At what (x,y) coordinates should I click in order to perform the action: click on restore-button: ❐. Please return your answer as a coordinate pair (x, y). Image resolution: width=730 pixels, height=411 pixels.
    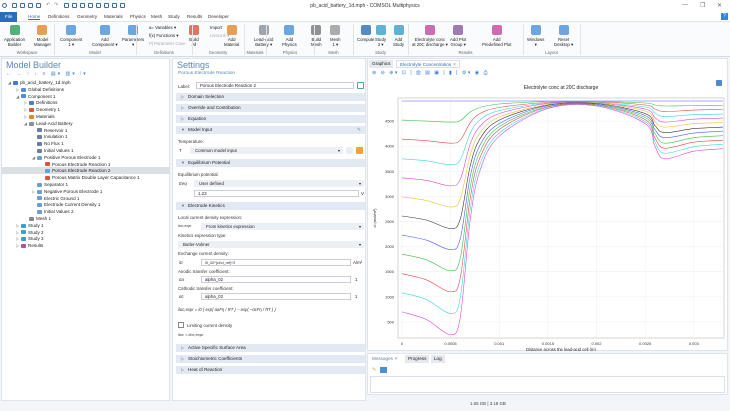
    Looking at the image, I should click on (702, 5).